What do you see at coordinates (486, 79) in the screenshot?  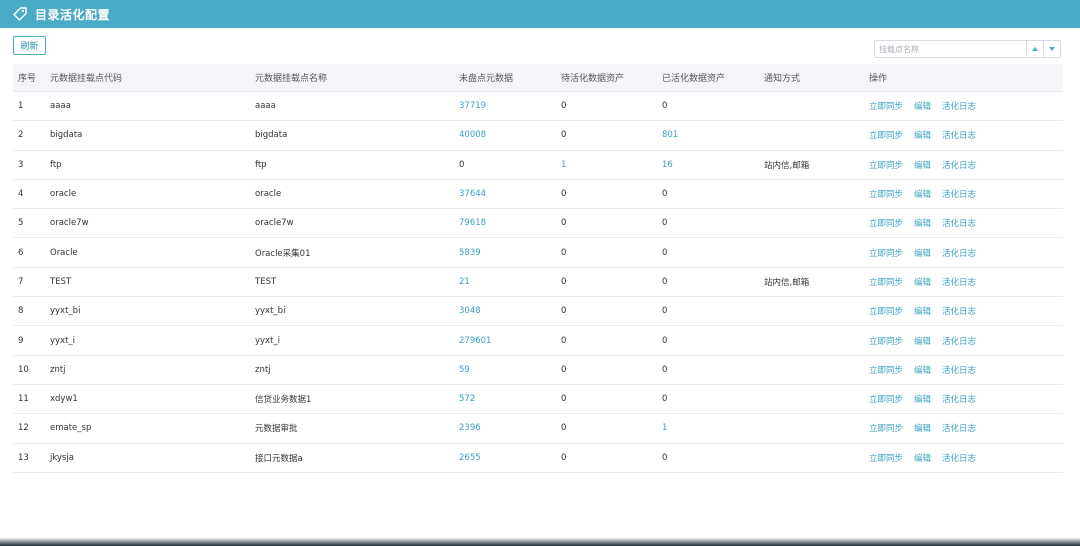 I see `column-header-uninventoried: 未盘点元数据` at bounding box center [486, 79].